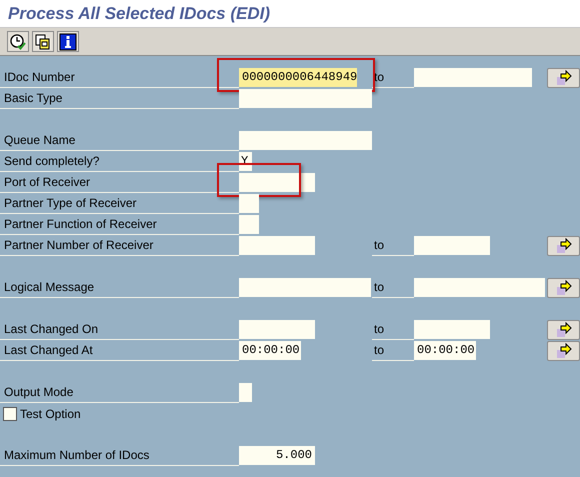  I want to click on input-field: 5.000, so click(277, 455).